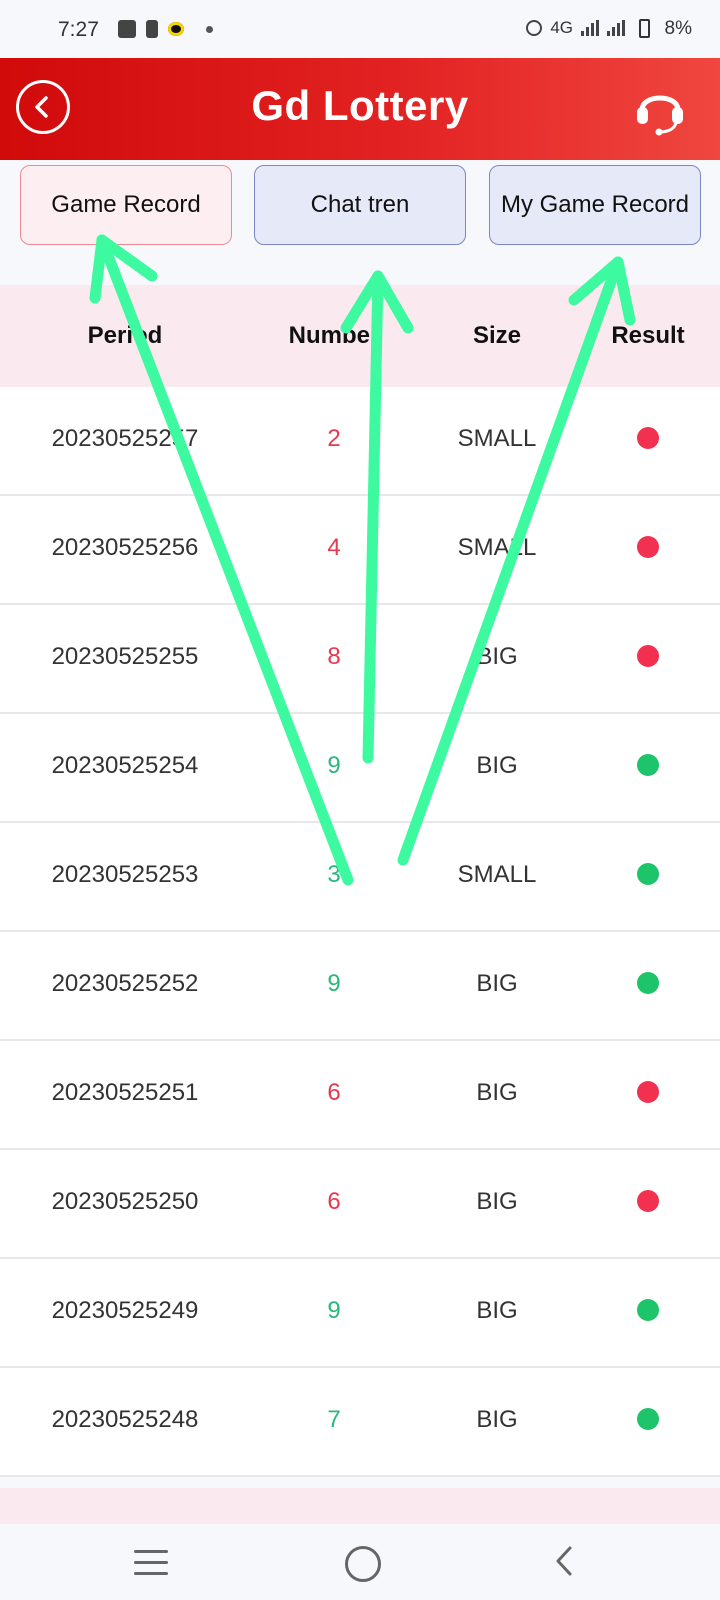  What do you see at coordinates (165, 29) in the screenshot?
I see `notification-icons` at bounding box center [165, 29].